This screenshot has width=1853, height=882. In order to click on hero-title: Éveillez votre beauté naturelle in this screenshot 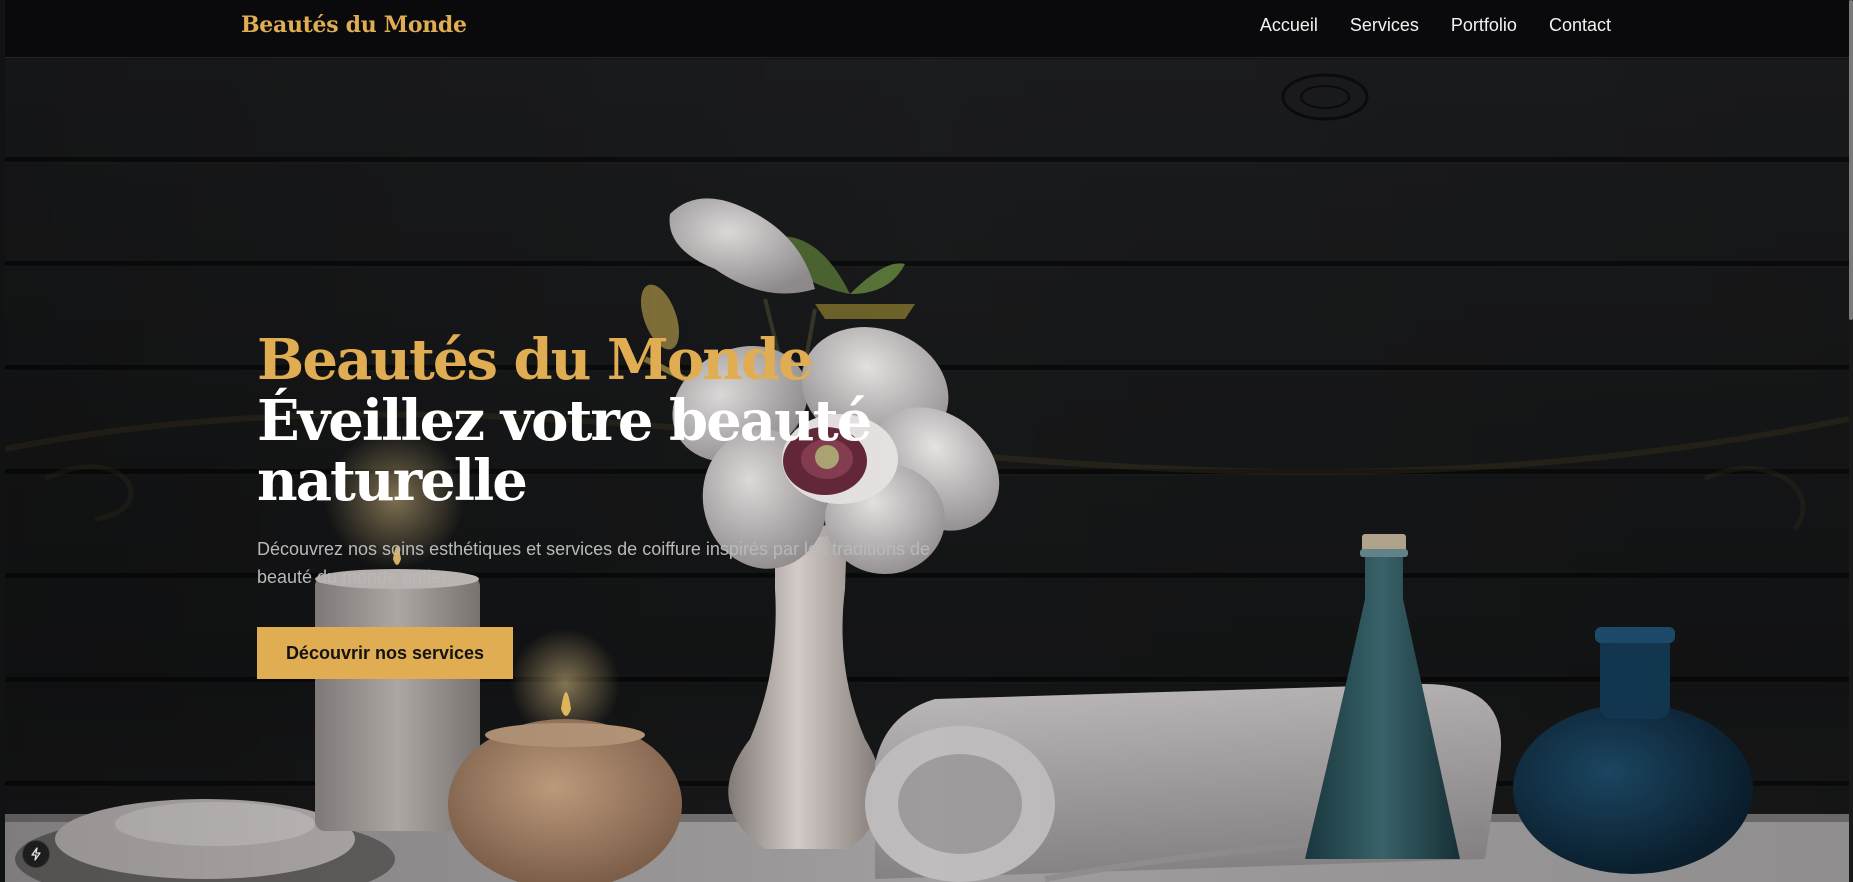, I will do `click(564, 451)`.